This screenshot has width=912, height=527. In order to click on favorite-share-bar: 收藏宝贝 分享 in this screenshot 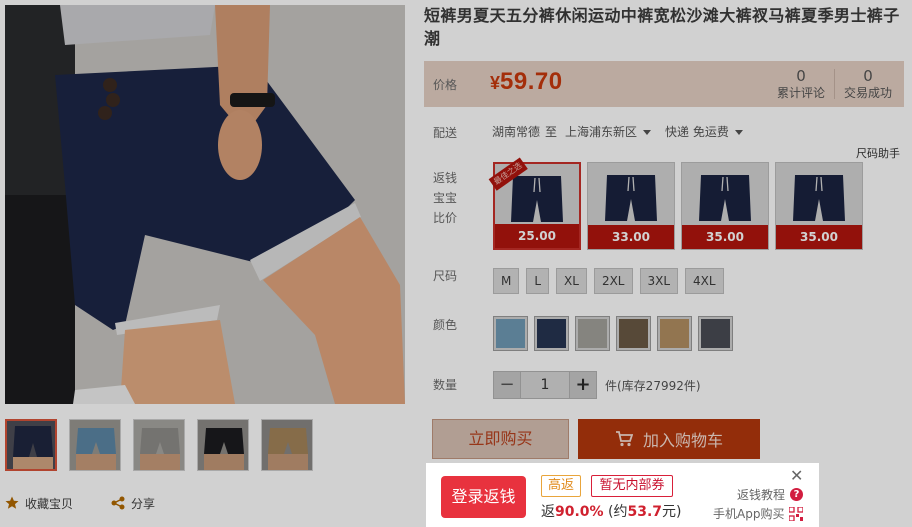, I will do `click(80, 503)`.